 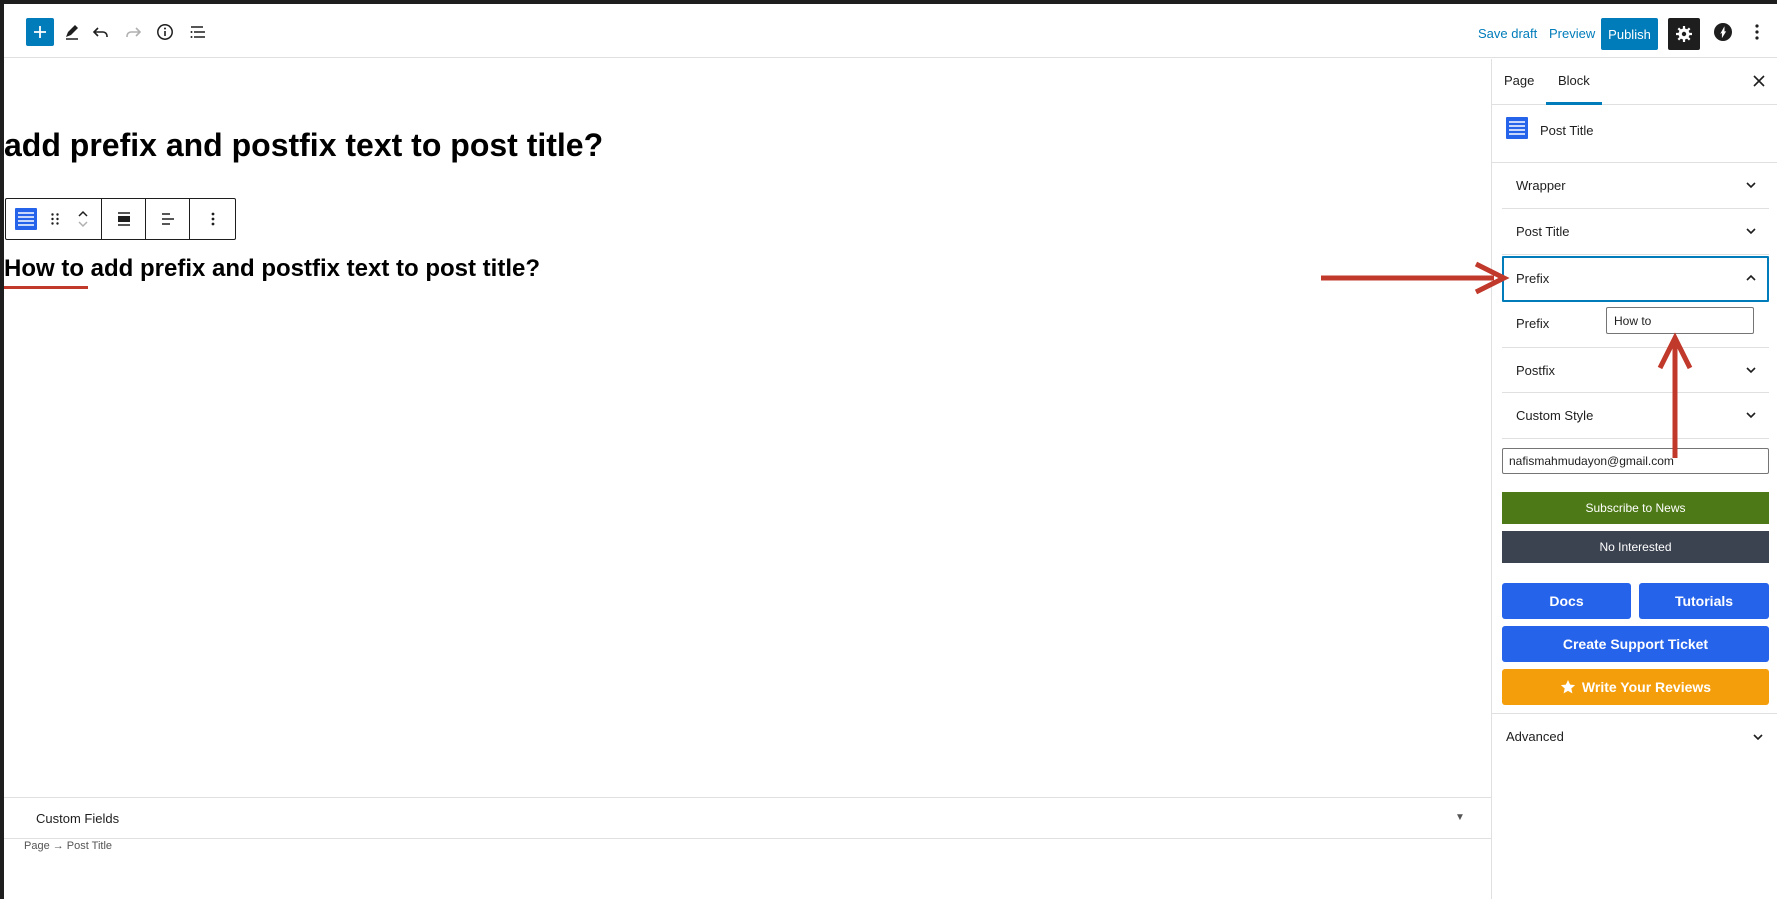 I want to click on panel-label: Custom Style, so click(x=1555, y=415).